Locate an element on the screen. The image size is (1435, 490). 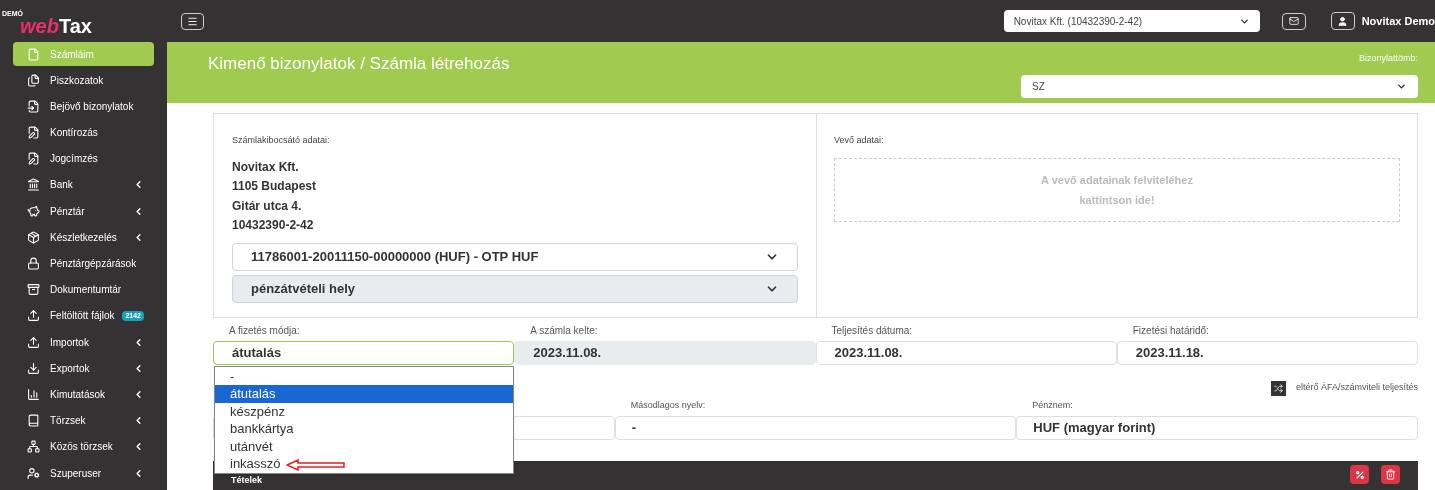
file-input-icon is located at coordinates (33, 106).